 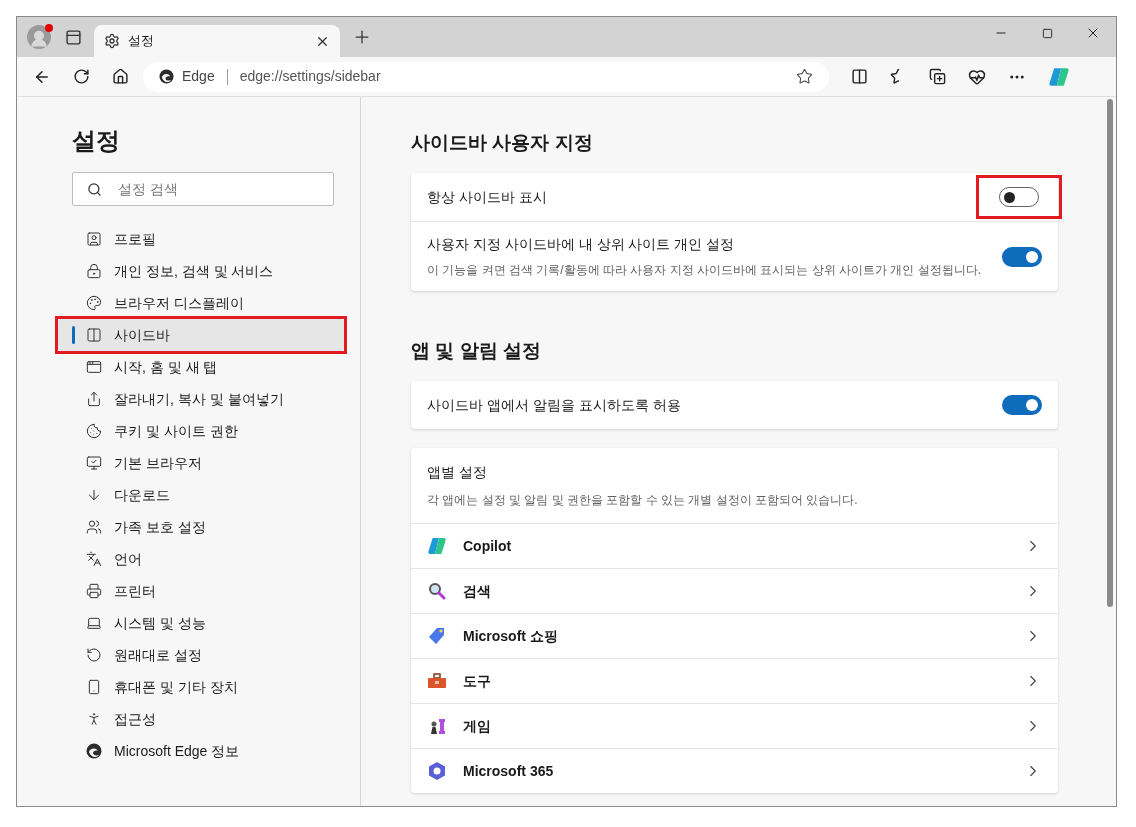 What do you see at coordinates (1047, 33) in the screenshot?
I see `maximize-icon` at bounding box center [1047, 33].